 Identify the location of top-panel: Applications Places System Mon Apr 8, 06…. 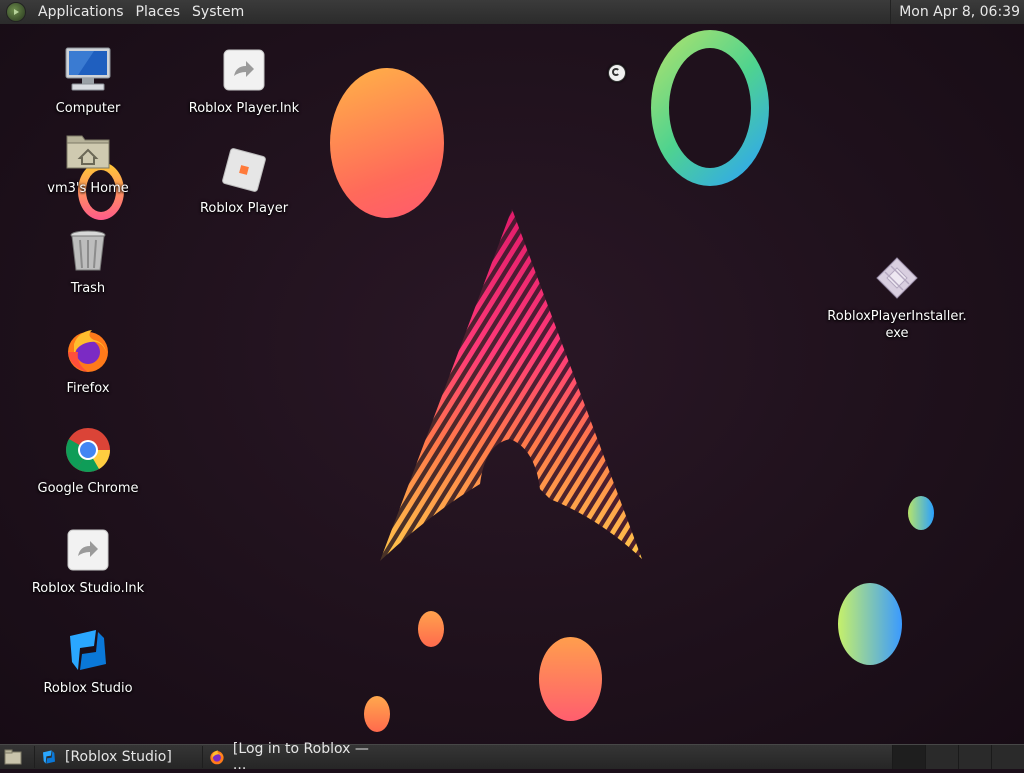
(512, 12).